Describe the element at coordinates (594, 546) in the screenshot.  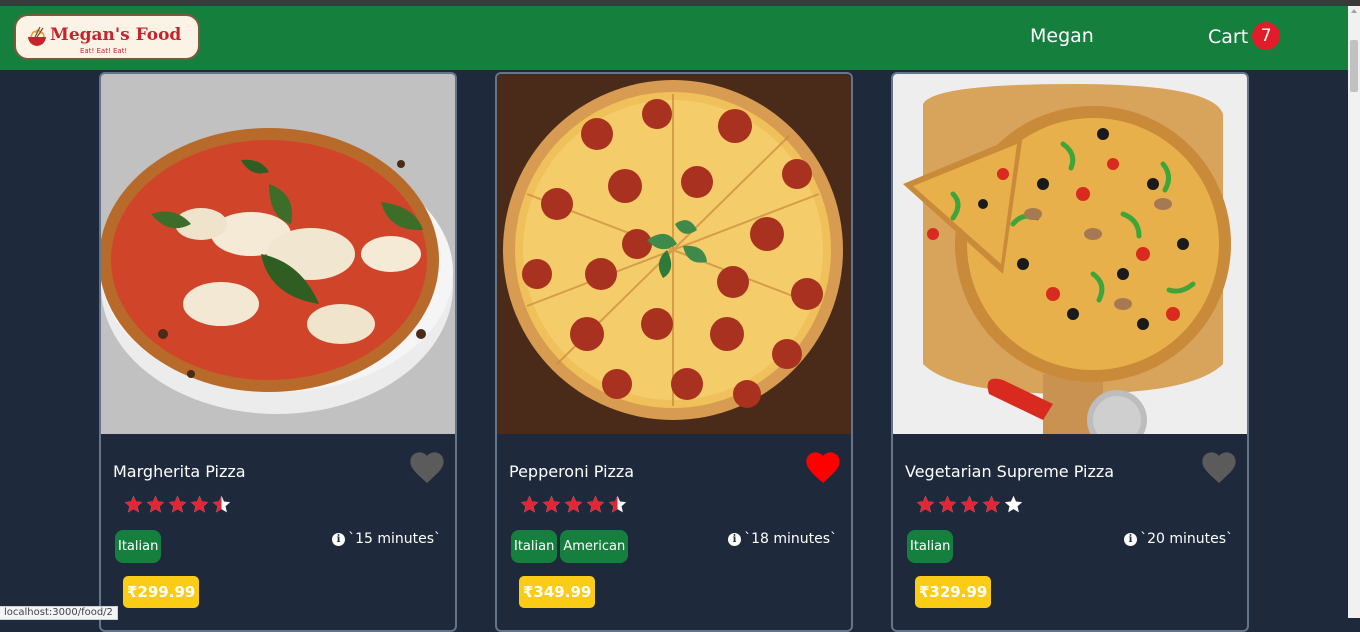
I see `tag-american: American` at that location.